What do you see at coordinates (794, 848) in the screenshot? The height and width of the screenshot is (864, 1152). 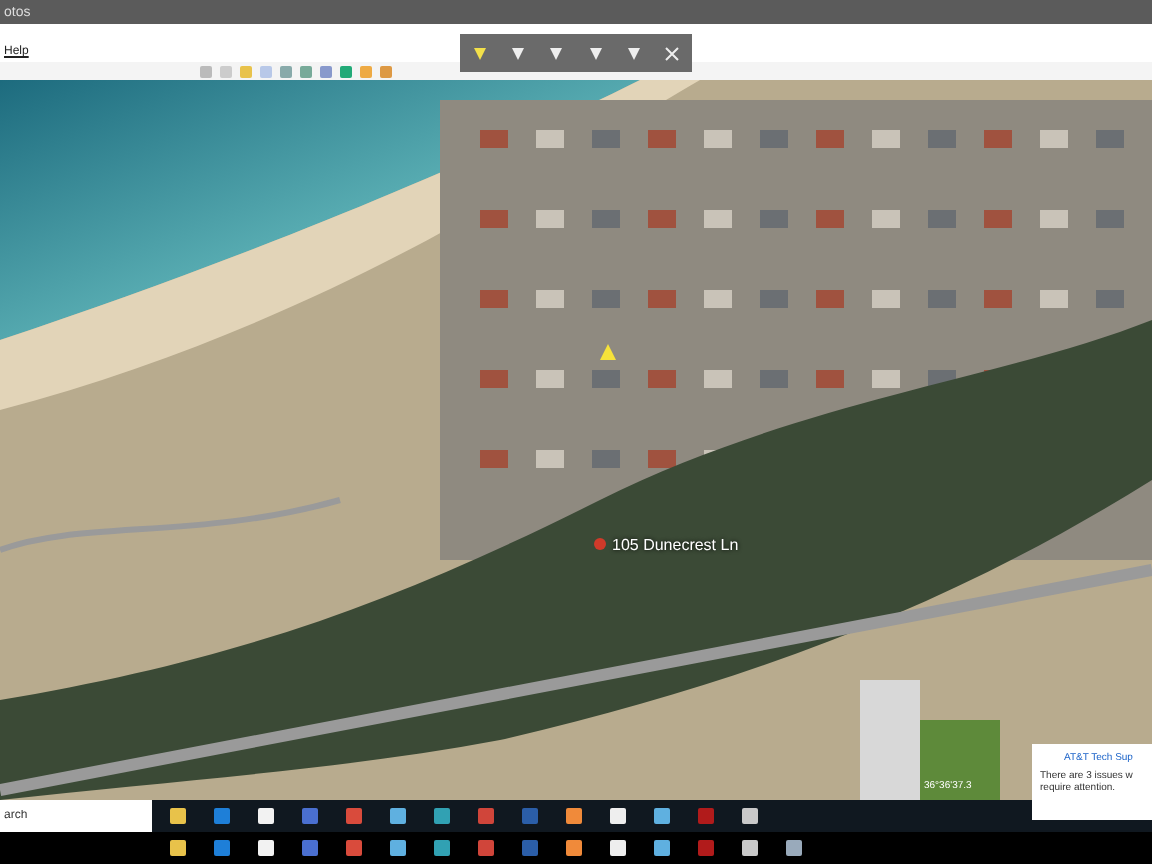 I see `app-icon` at bounding box center [794, 848].